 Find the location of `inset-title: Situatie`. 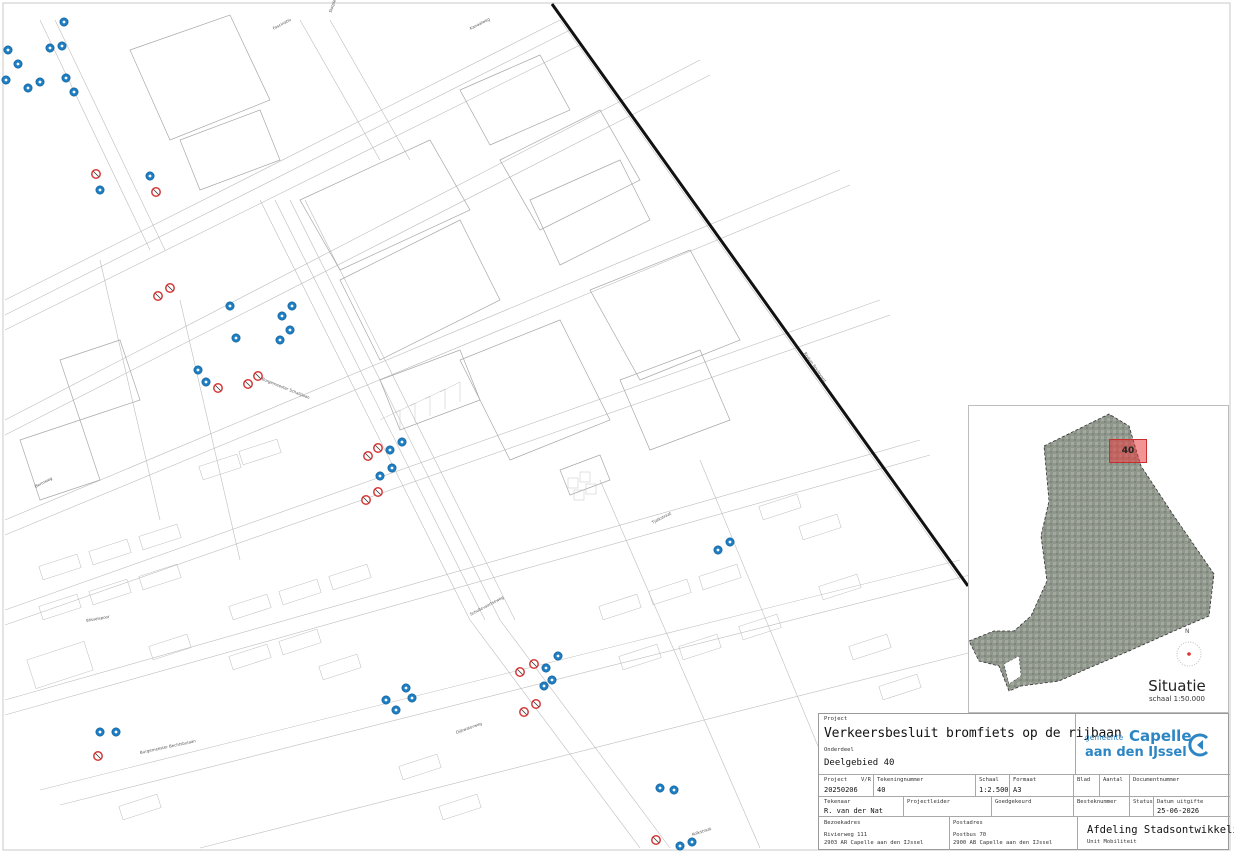

inset-title: Situatie is located at coordinates (1177, 686).